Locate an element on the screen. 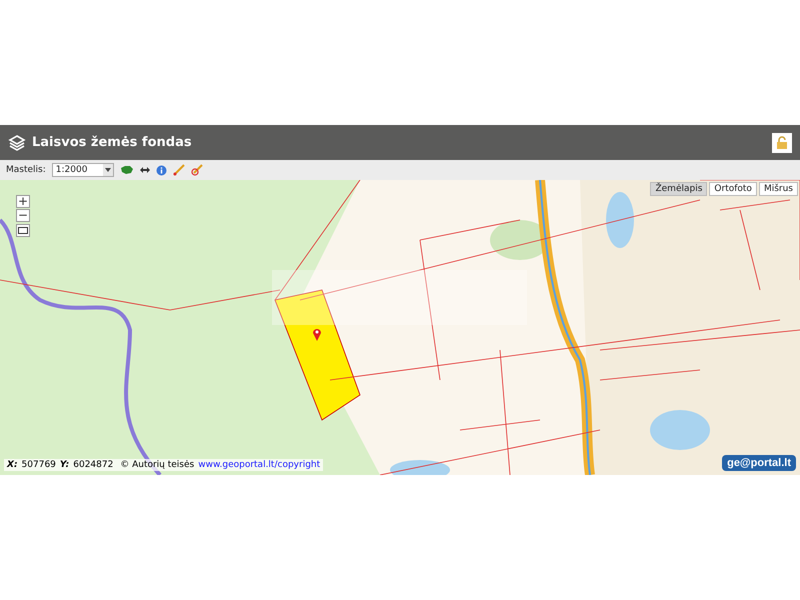  lock-button is located at coordinates (782, 142).